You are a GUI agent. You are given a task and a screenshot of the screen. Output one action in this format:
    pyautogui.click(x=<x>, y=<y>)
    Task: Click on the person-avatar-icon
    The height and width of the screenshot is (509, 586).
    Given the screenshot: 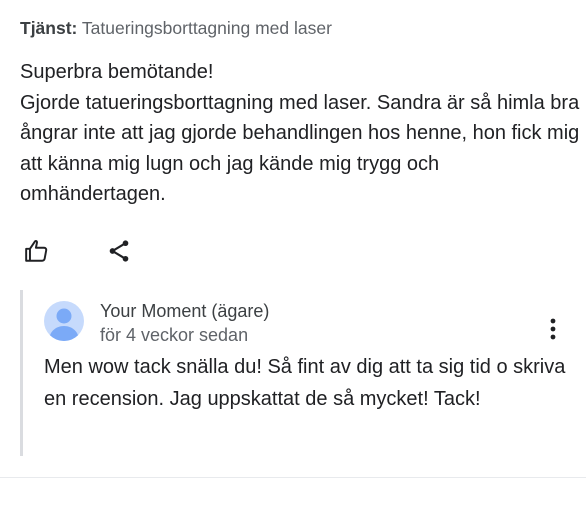 What is the action you would take?
    pyautogui.click(x=64, y=324)
    